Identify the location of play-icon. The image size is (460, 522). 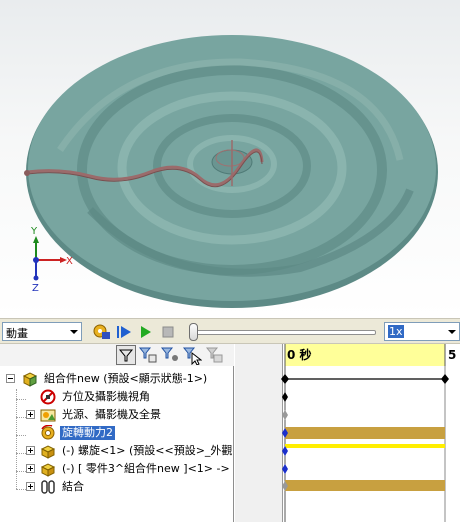
(146, 332).